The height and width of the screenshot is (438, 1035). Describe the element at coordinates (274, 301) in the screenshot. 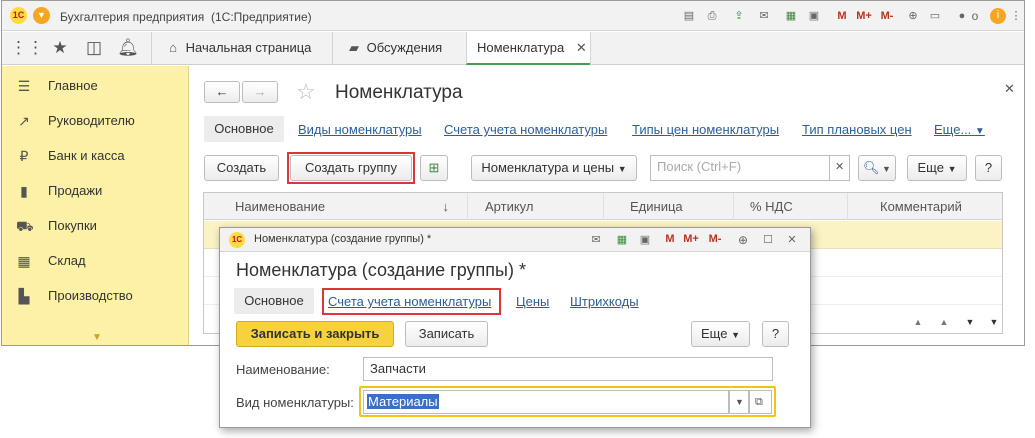

I see `dialog-tab-main: Основное` at that location.